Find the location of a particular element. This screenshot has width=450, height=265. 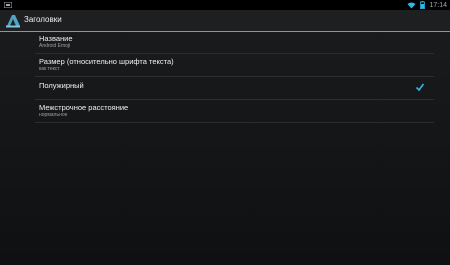

pref-title: Полужирный is located at coordinates (61, 85).